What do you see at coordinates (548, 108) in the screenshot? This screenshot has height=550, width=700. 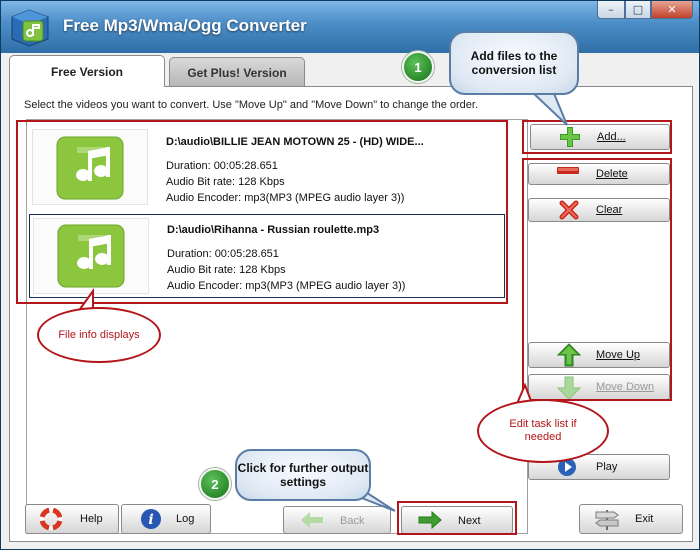 I see `callout-tail` at bounding box center [548, 108].